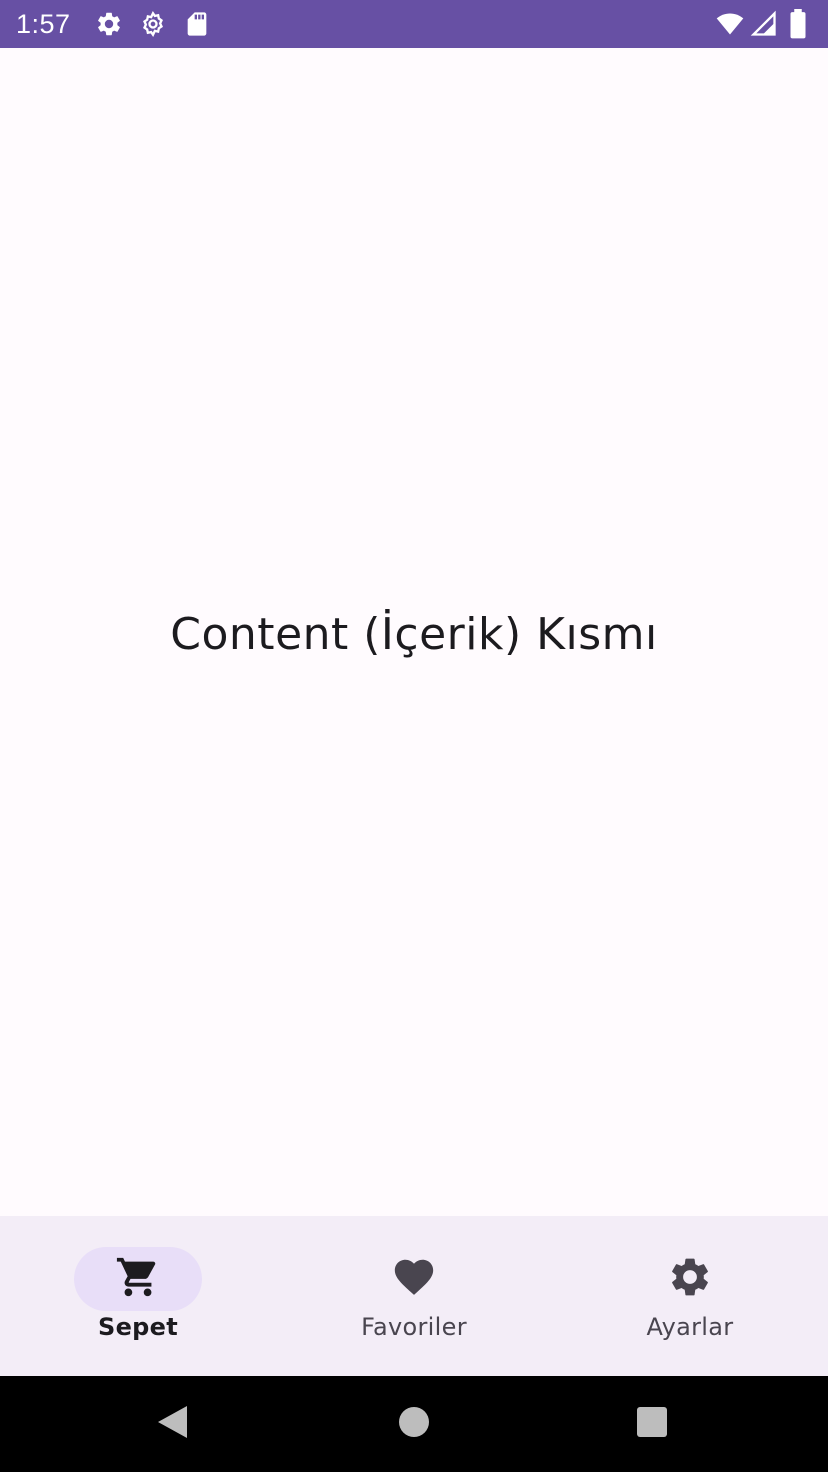 This screenshot has width=828, height=1472. Describe the element at coordinates (43, 23) in the screenshot. I see `status-time: 1:57` at that location.